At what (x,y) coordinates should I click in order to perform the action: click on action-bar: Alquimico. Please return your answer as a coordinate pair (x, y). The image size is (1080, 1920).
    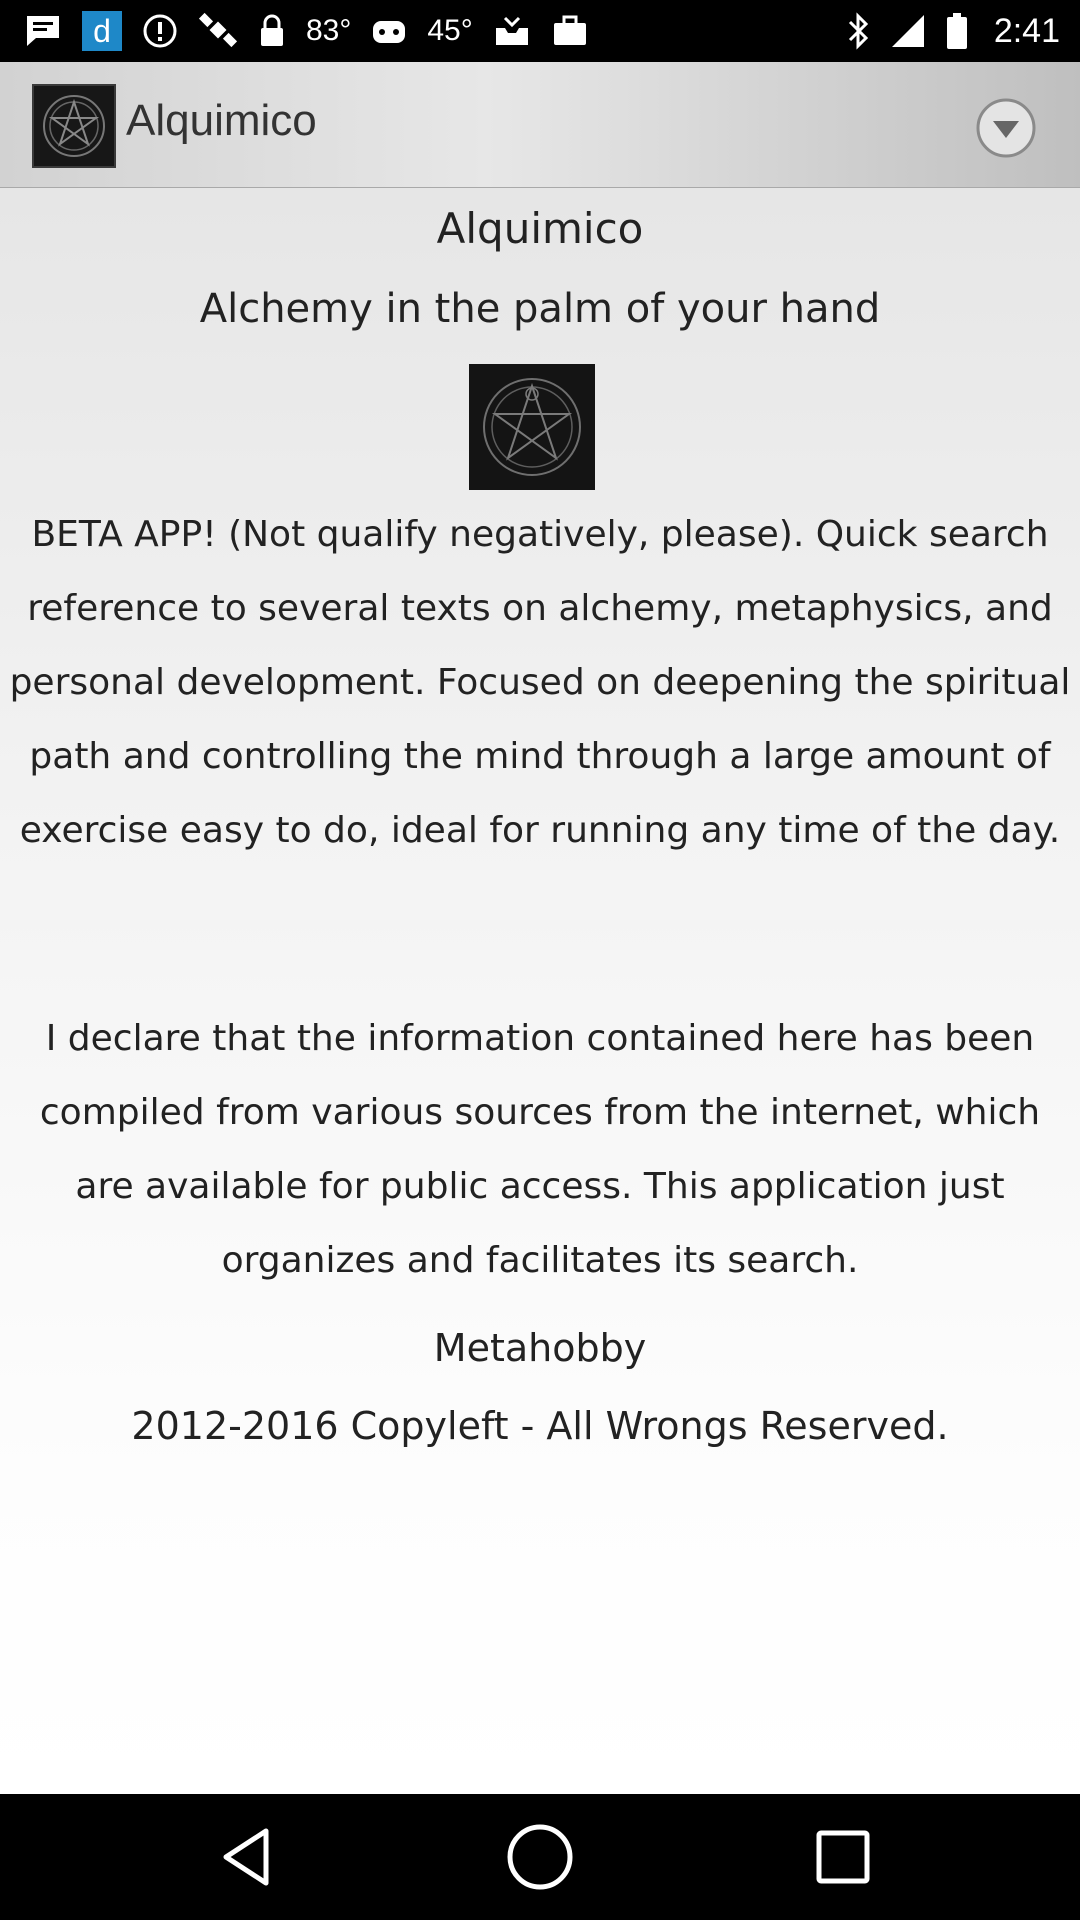
    Looking at the image, I should click on (540, 125).